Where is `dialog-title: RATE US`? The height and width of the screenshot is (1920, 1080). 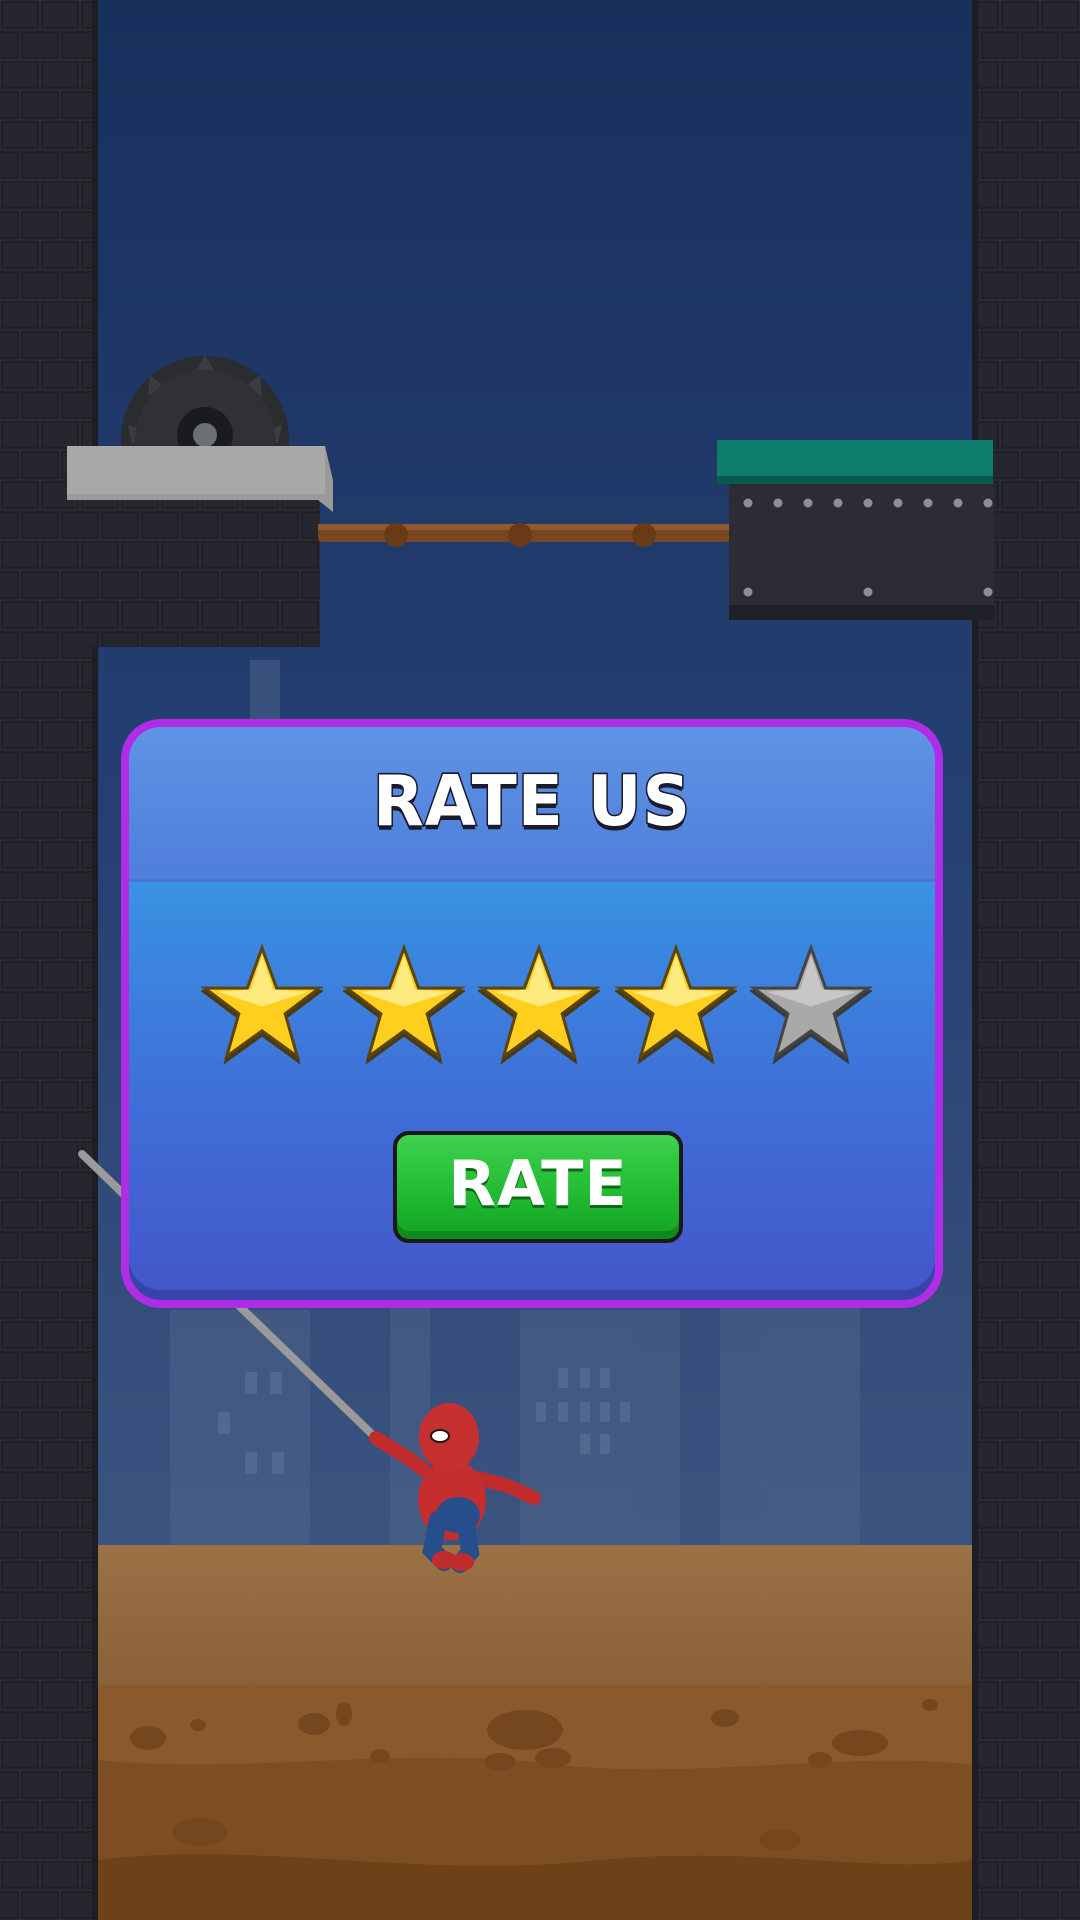 dialog-title: RATE US is located at coordinates (532, 802).